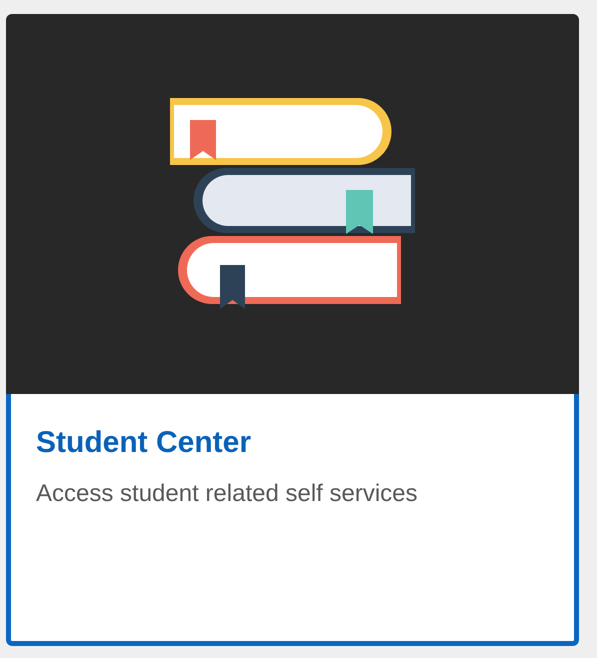 Image resolution: width=597 pixels, height=658 pixels. I want to click on card-description: Access student related self services, so click(227, 494).